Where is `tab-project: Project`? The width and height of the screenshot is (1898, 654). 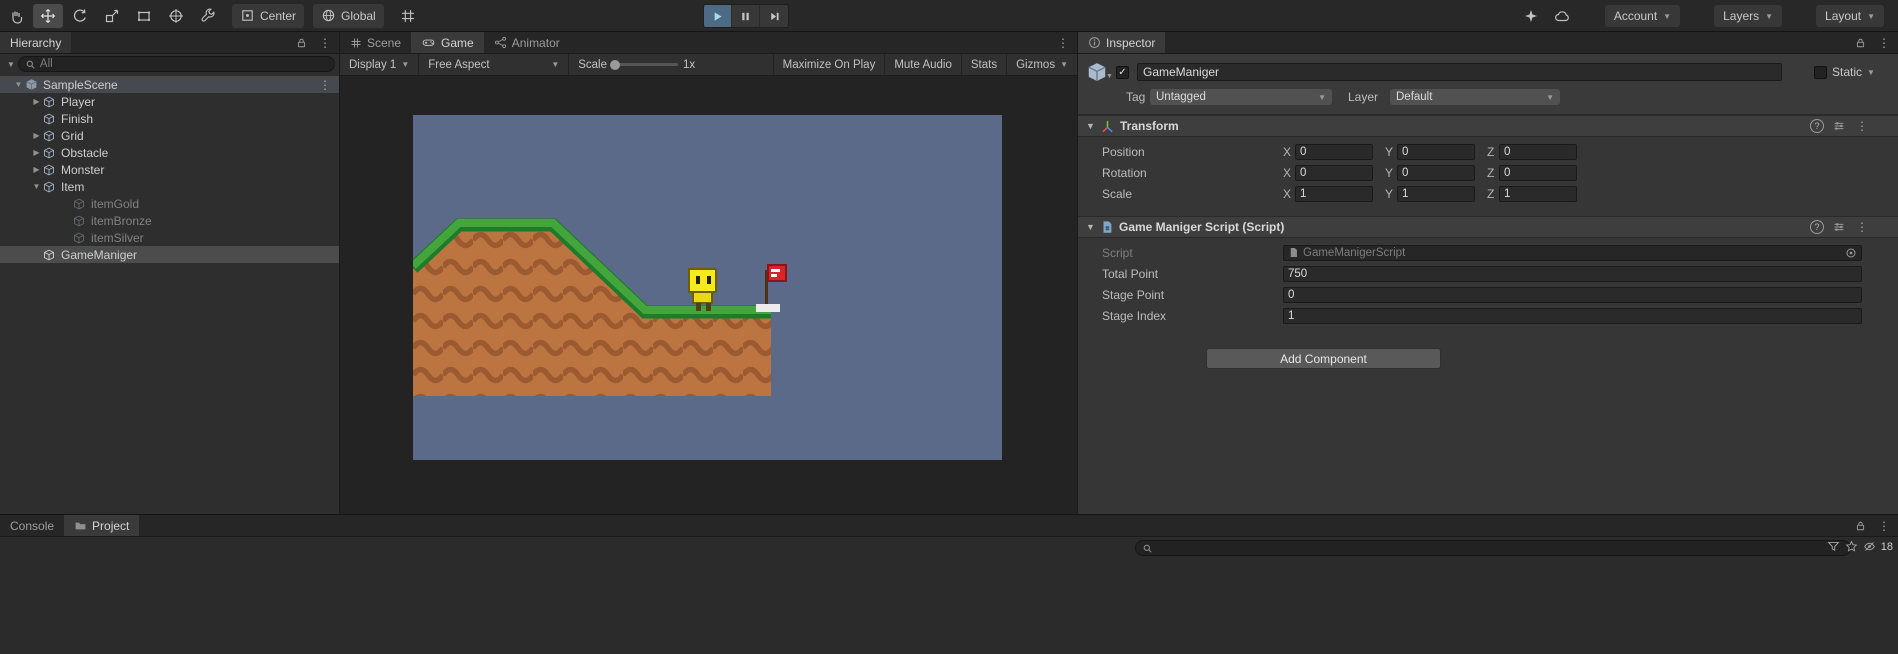 tab-project: Project is located at coordinates (102, 525).